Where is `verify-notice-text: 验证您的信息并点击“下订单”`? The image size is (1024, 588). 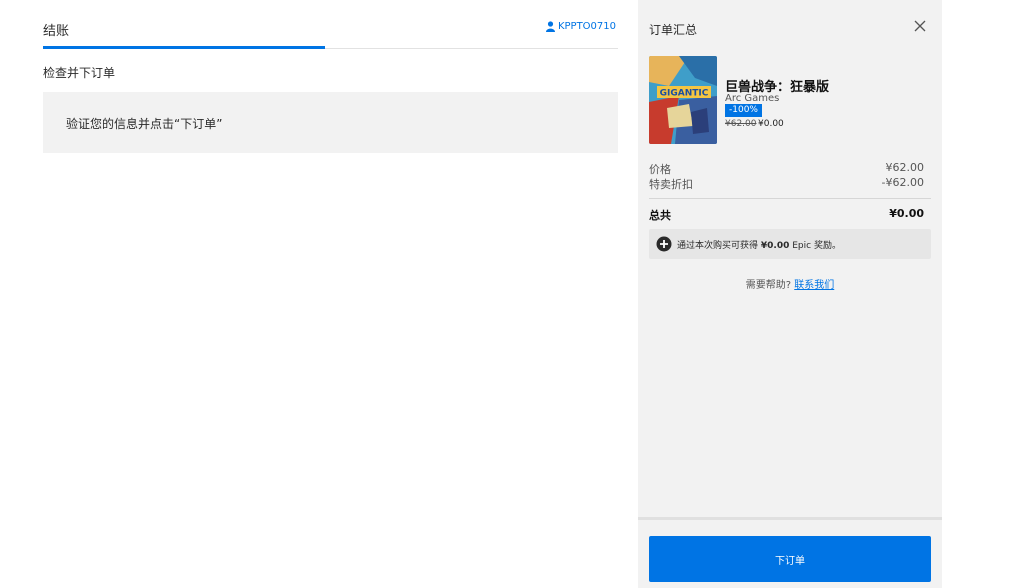
verify-notice-text: 验证您的信息并点击“下订单” is located at coordinates (144, 124).